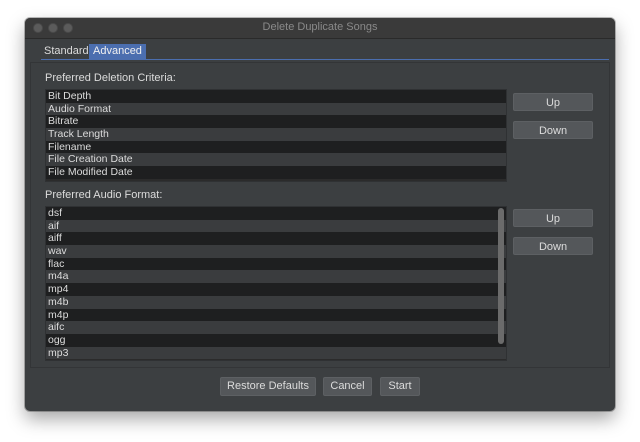  What do you see at coordinates (268, 386) in the screenshot?
I see `restore-defaults-button: Restore Defaults` at bounding box center [268, 386].